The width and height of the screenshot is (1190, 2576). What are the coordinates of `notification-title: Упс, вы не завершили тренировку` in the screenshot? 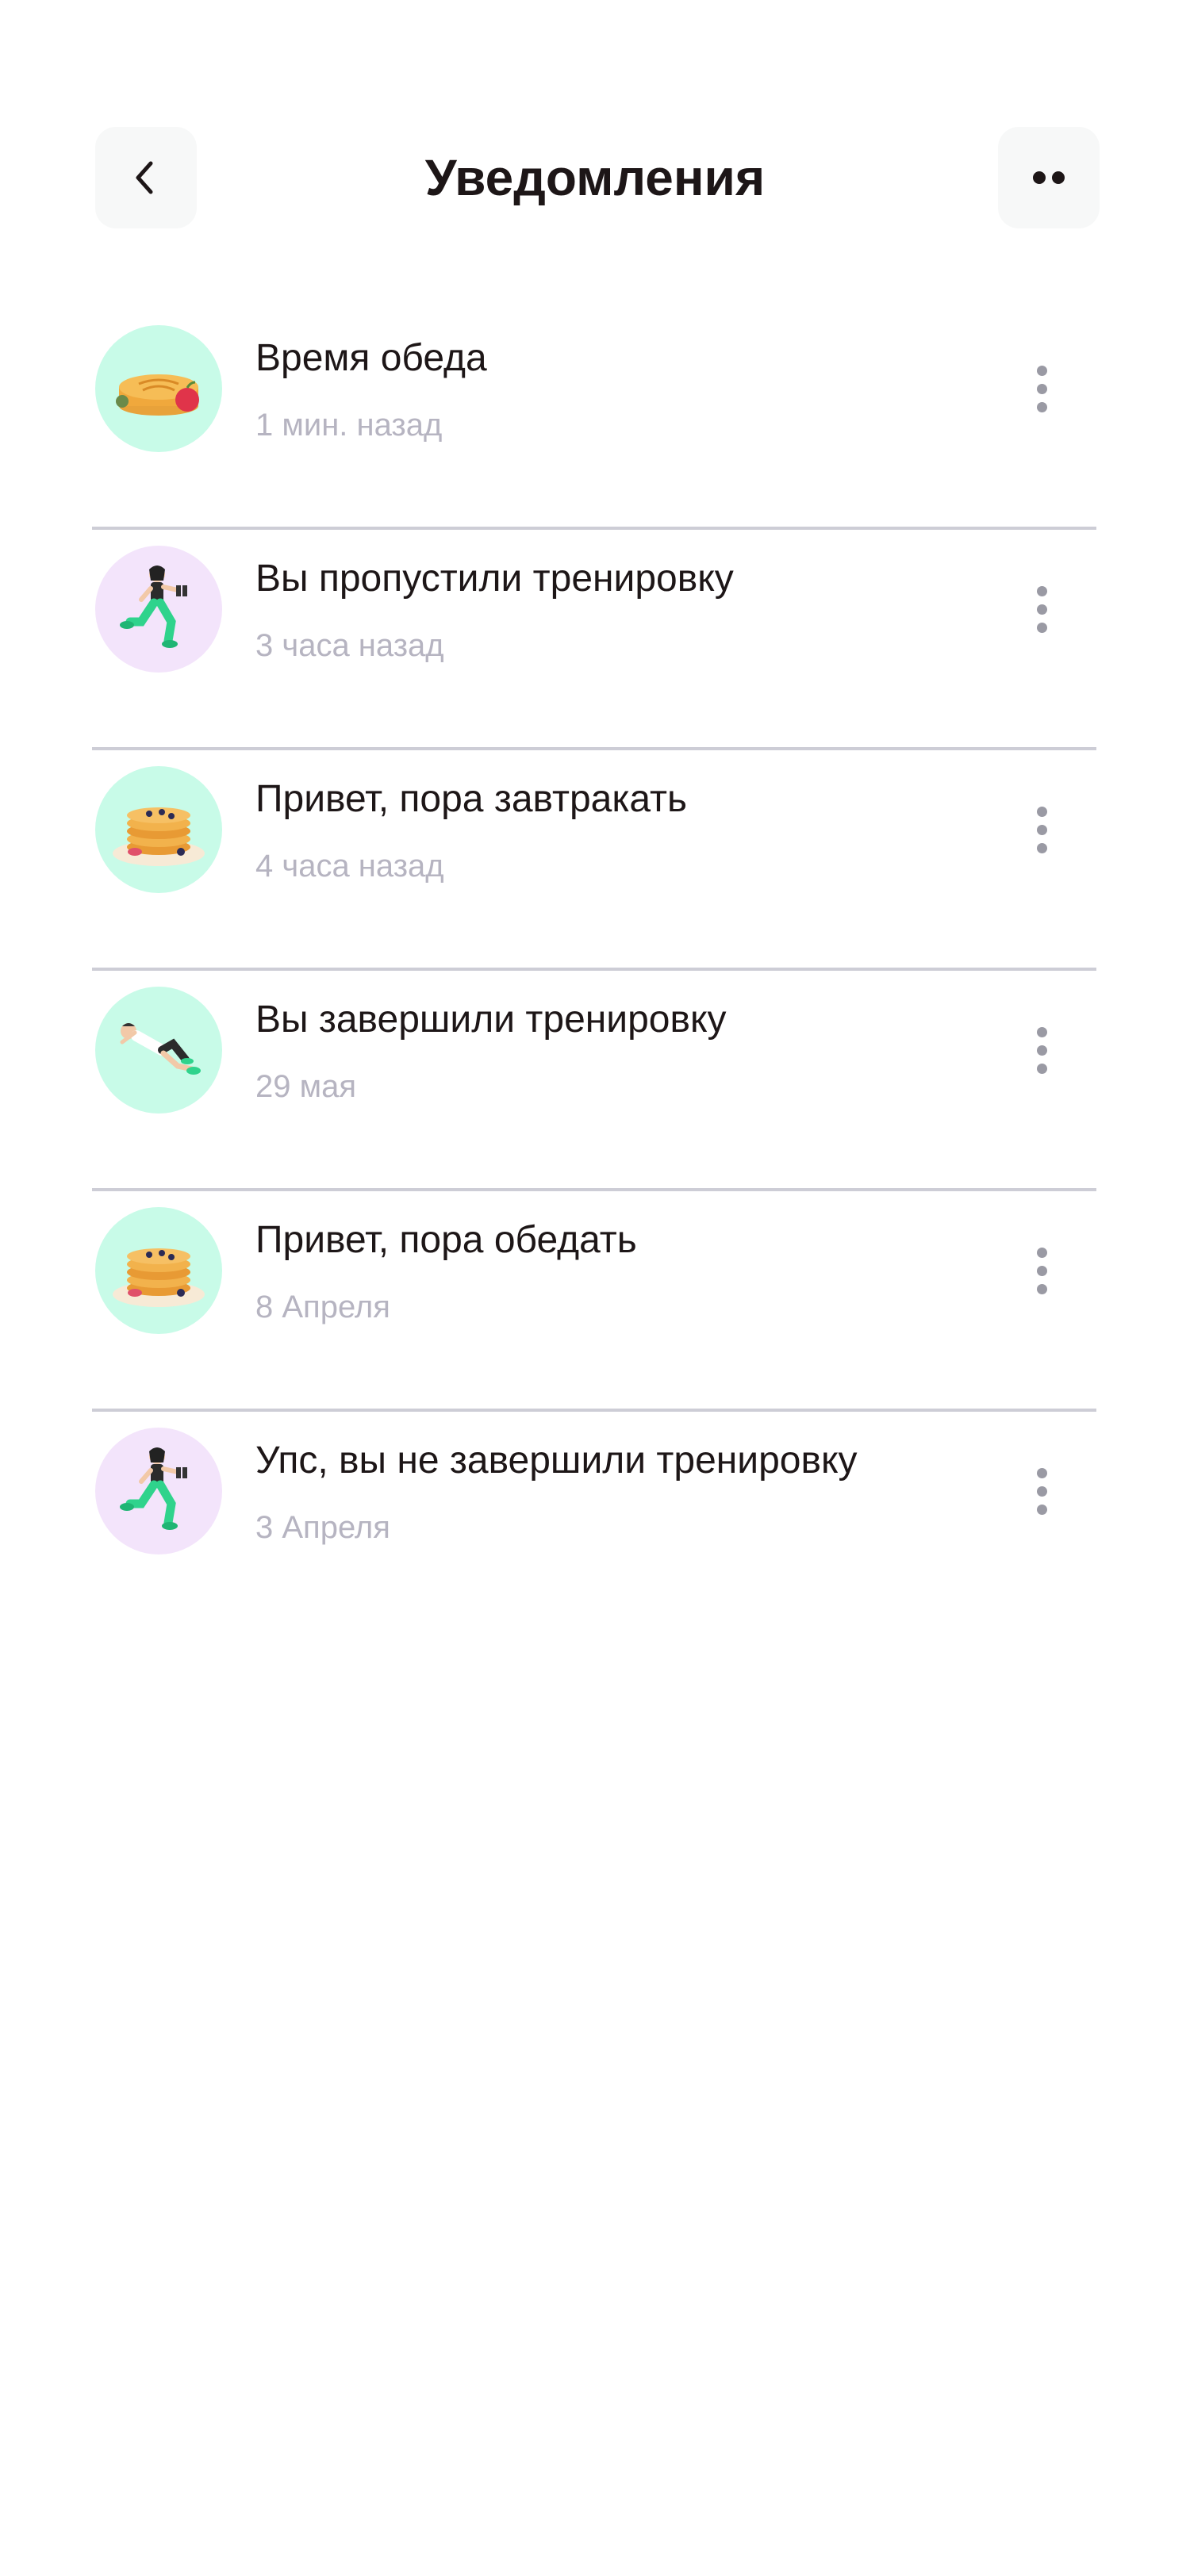 It's located at (556, 1460).